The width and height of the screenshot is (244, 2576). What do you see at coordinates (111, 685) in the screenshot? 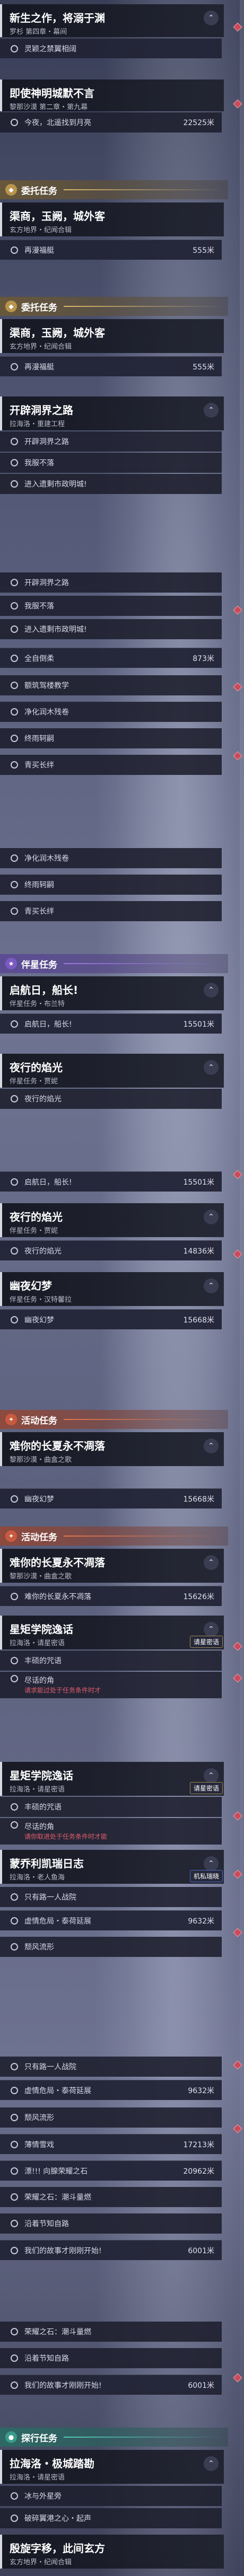
I see `objective-row: 额筑驾楼教学` at bounding box center [111, 685].